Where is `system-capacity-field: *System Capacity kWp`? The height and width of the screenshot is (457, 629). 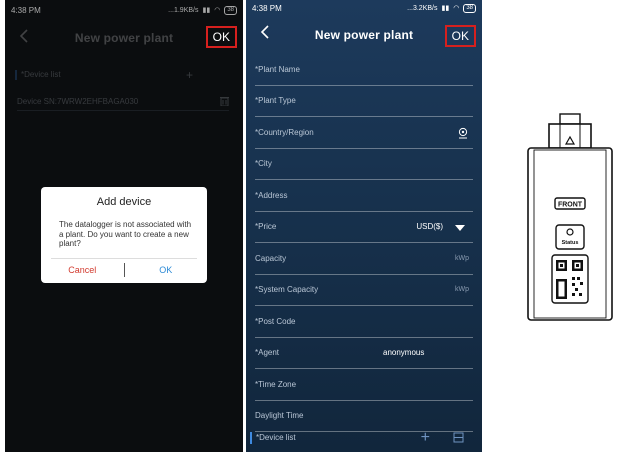
system-capacity-field: *System Capacity kWp is located at coordinates (364, 290).